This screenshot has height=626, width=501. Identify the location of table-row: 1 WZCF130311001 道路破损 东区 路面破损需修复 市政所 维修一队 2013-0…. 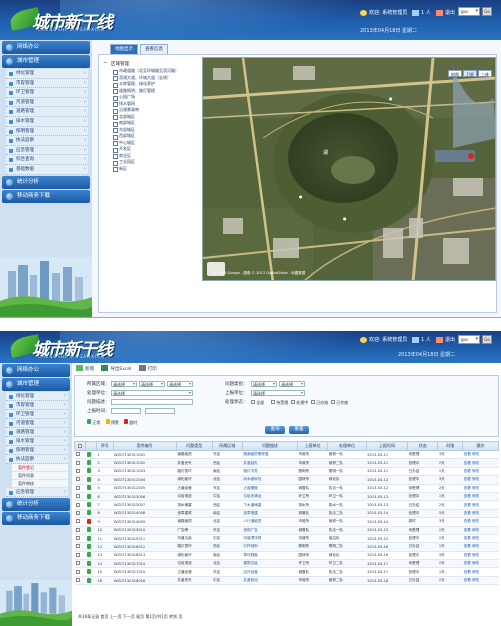
(286, 455).